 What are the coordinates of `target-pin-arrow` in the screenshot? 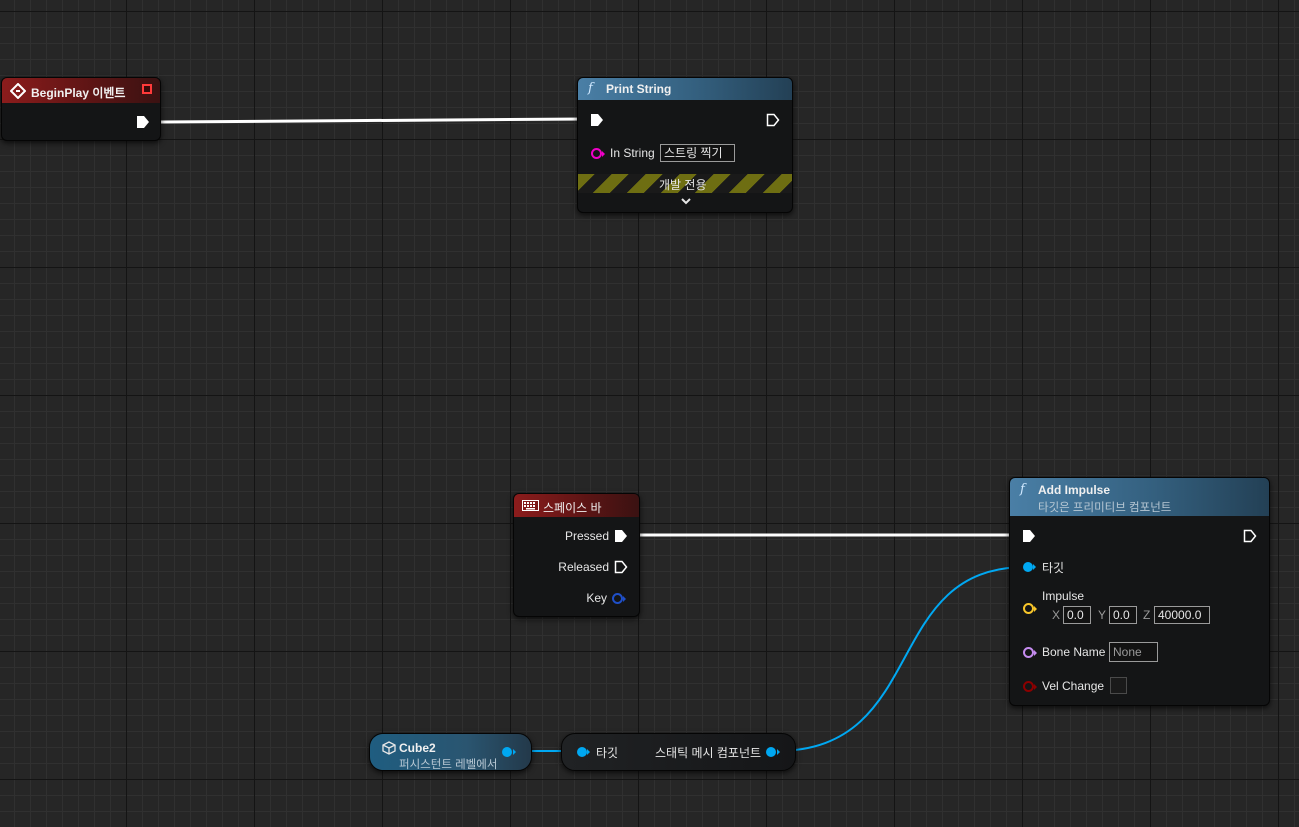 It's located at (1034, 567).